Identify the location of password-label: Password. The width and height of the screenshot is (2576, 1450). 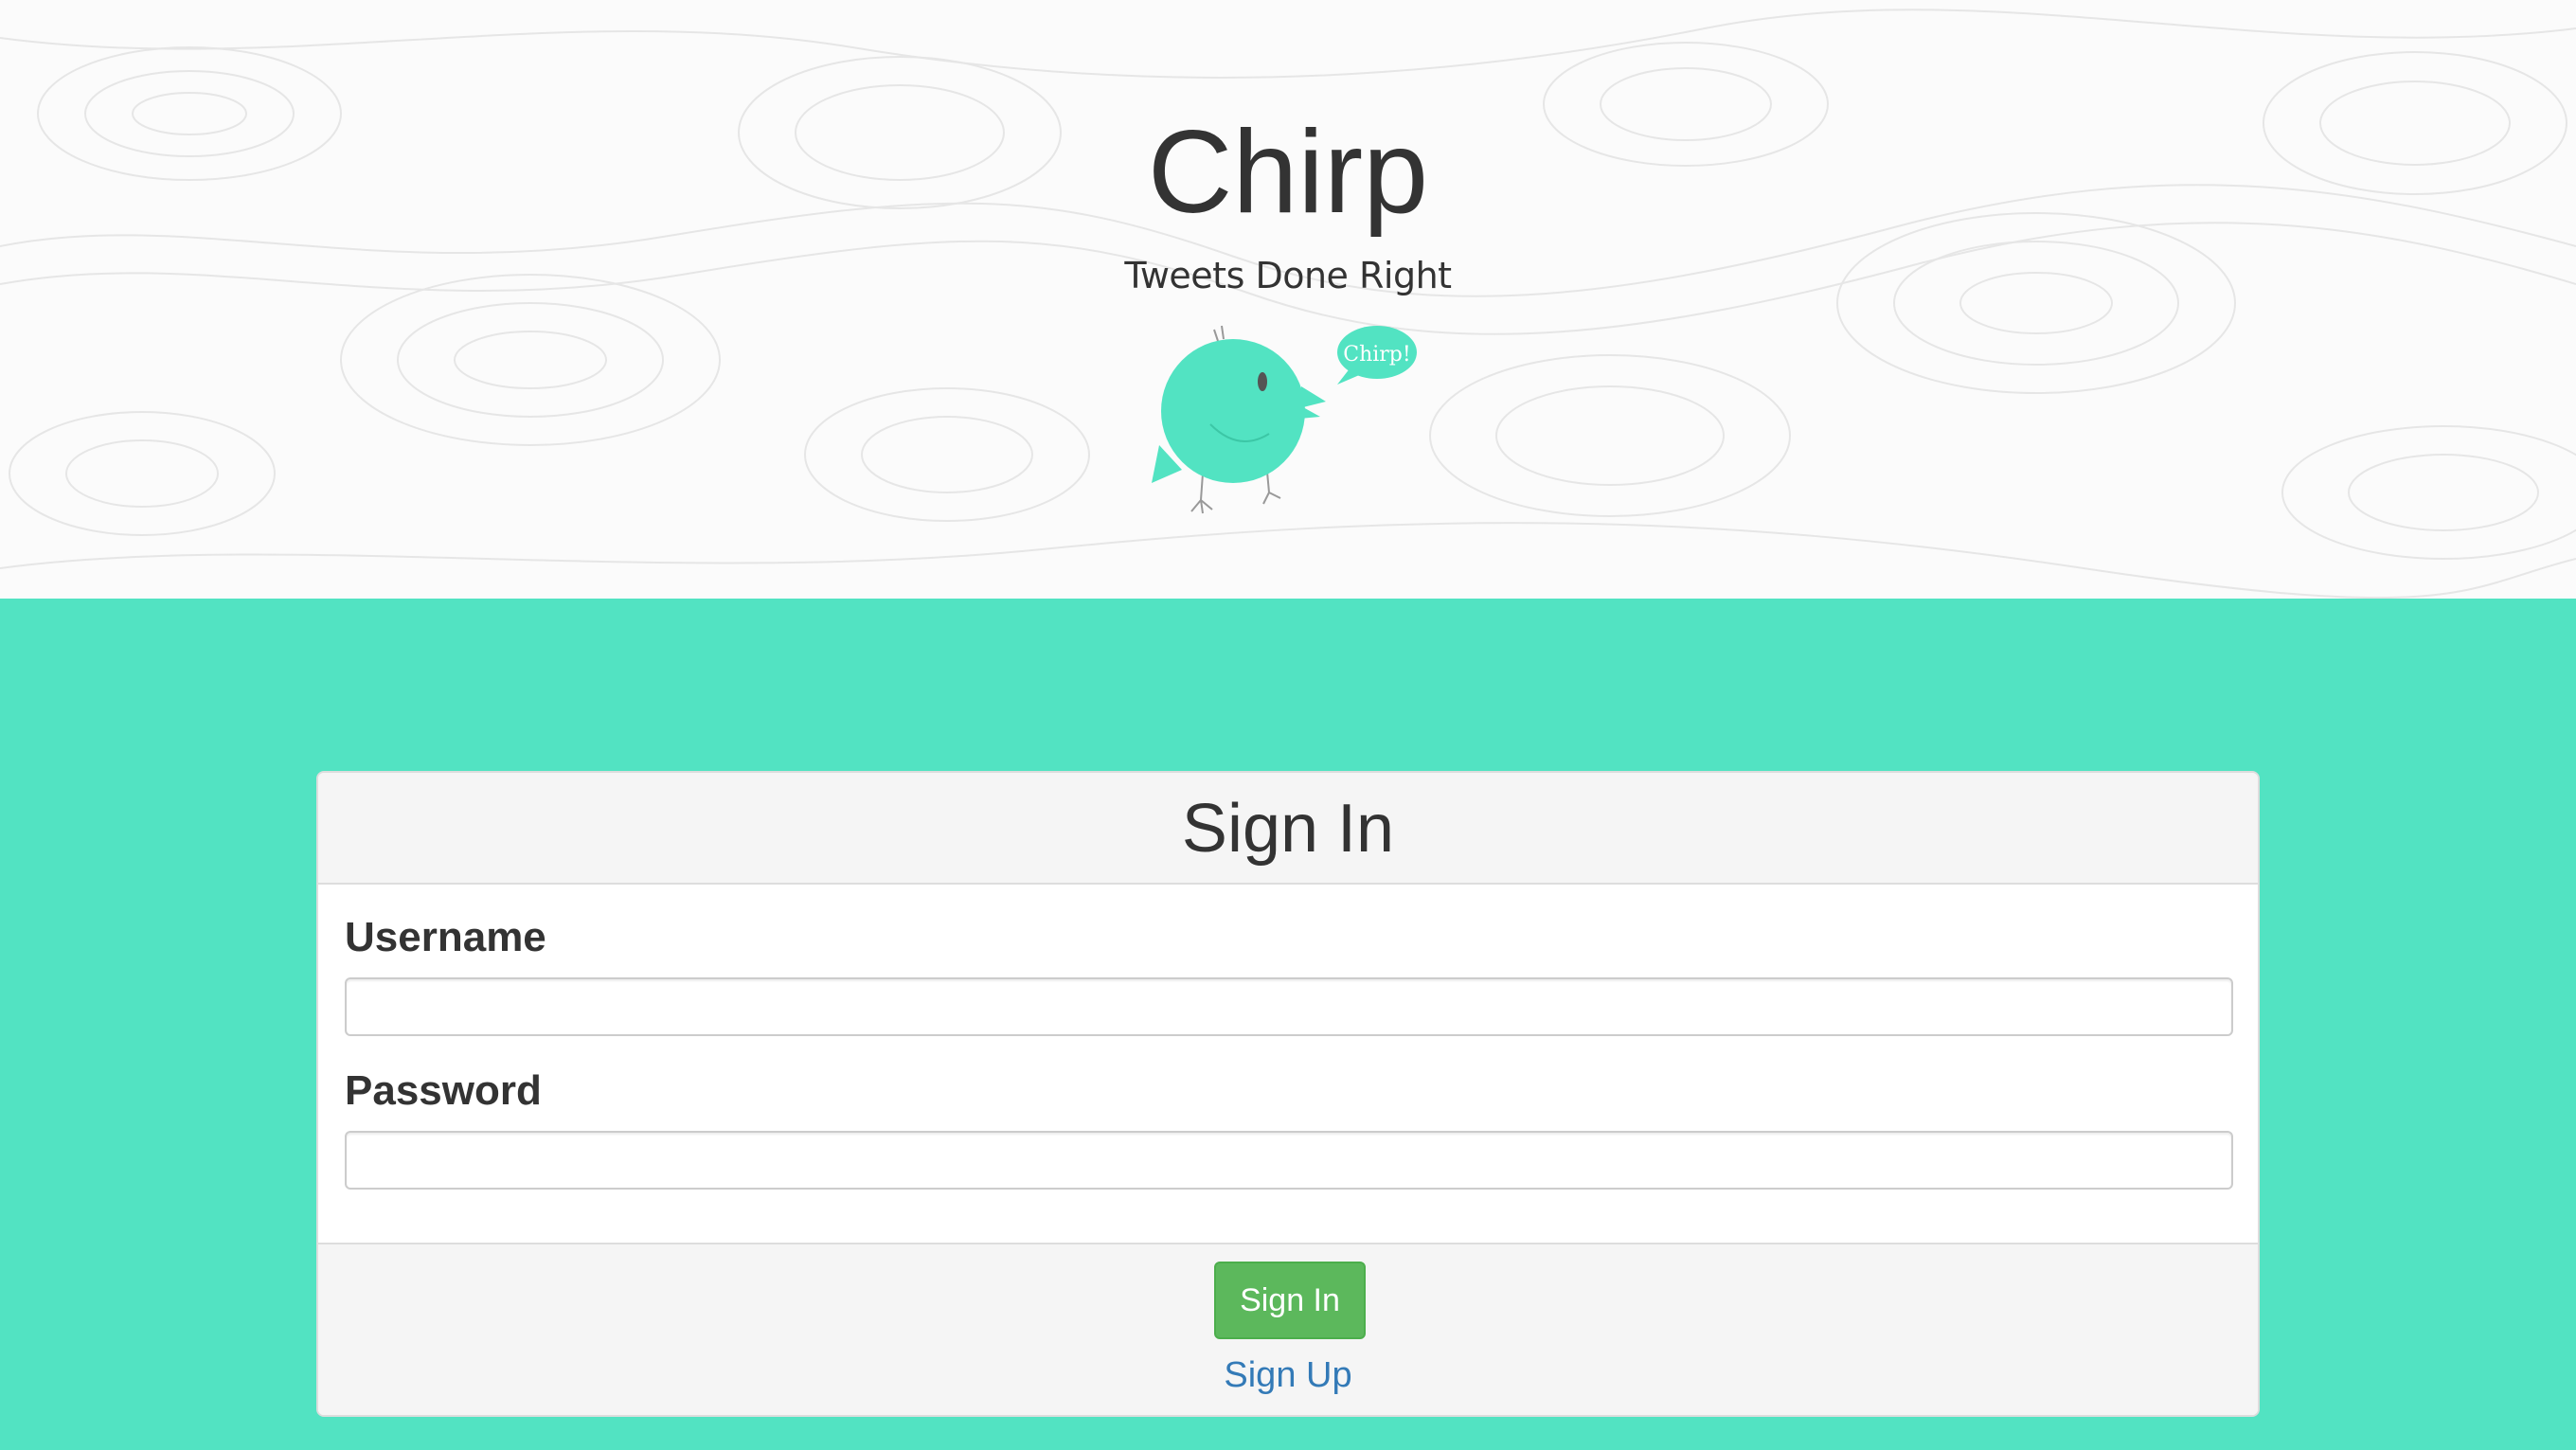
(443, 1090).